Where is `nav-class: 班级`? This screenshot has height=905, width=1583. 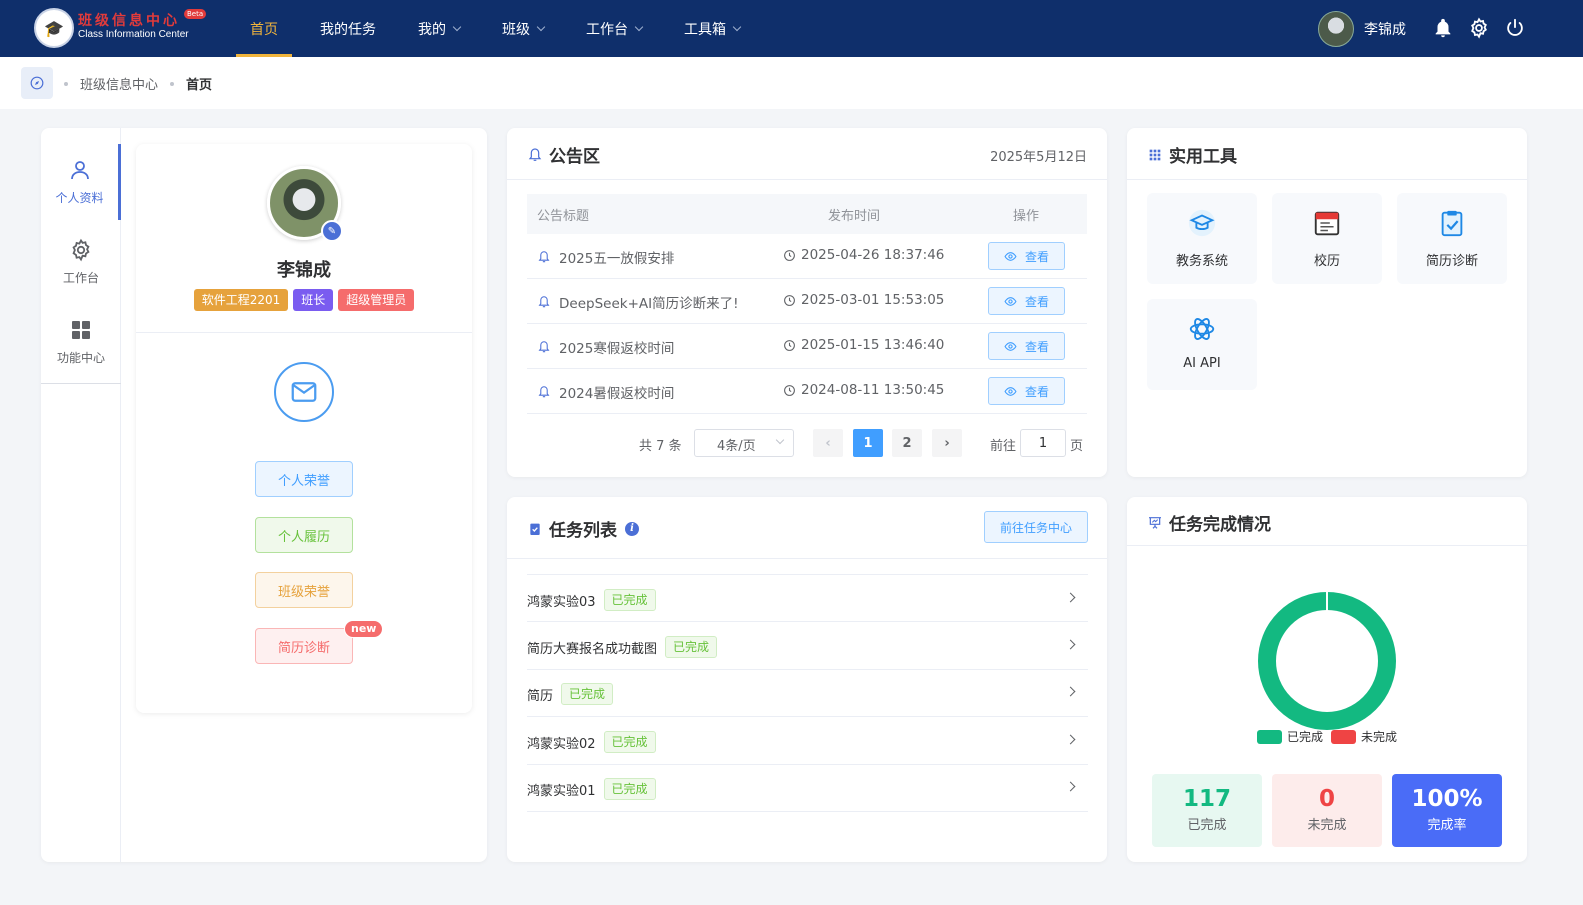
nav-class: 班级 is located at coordinates (523, 28).